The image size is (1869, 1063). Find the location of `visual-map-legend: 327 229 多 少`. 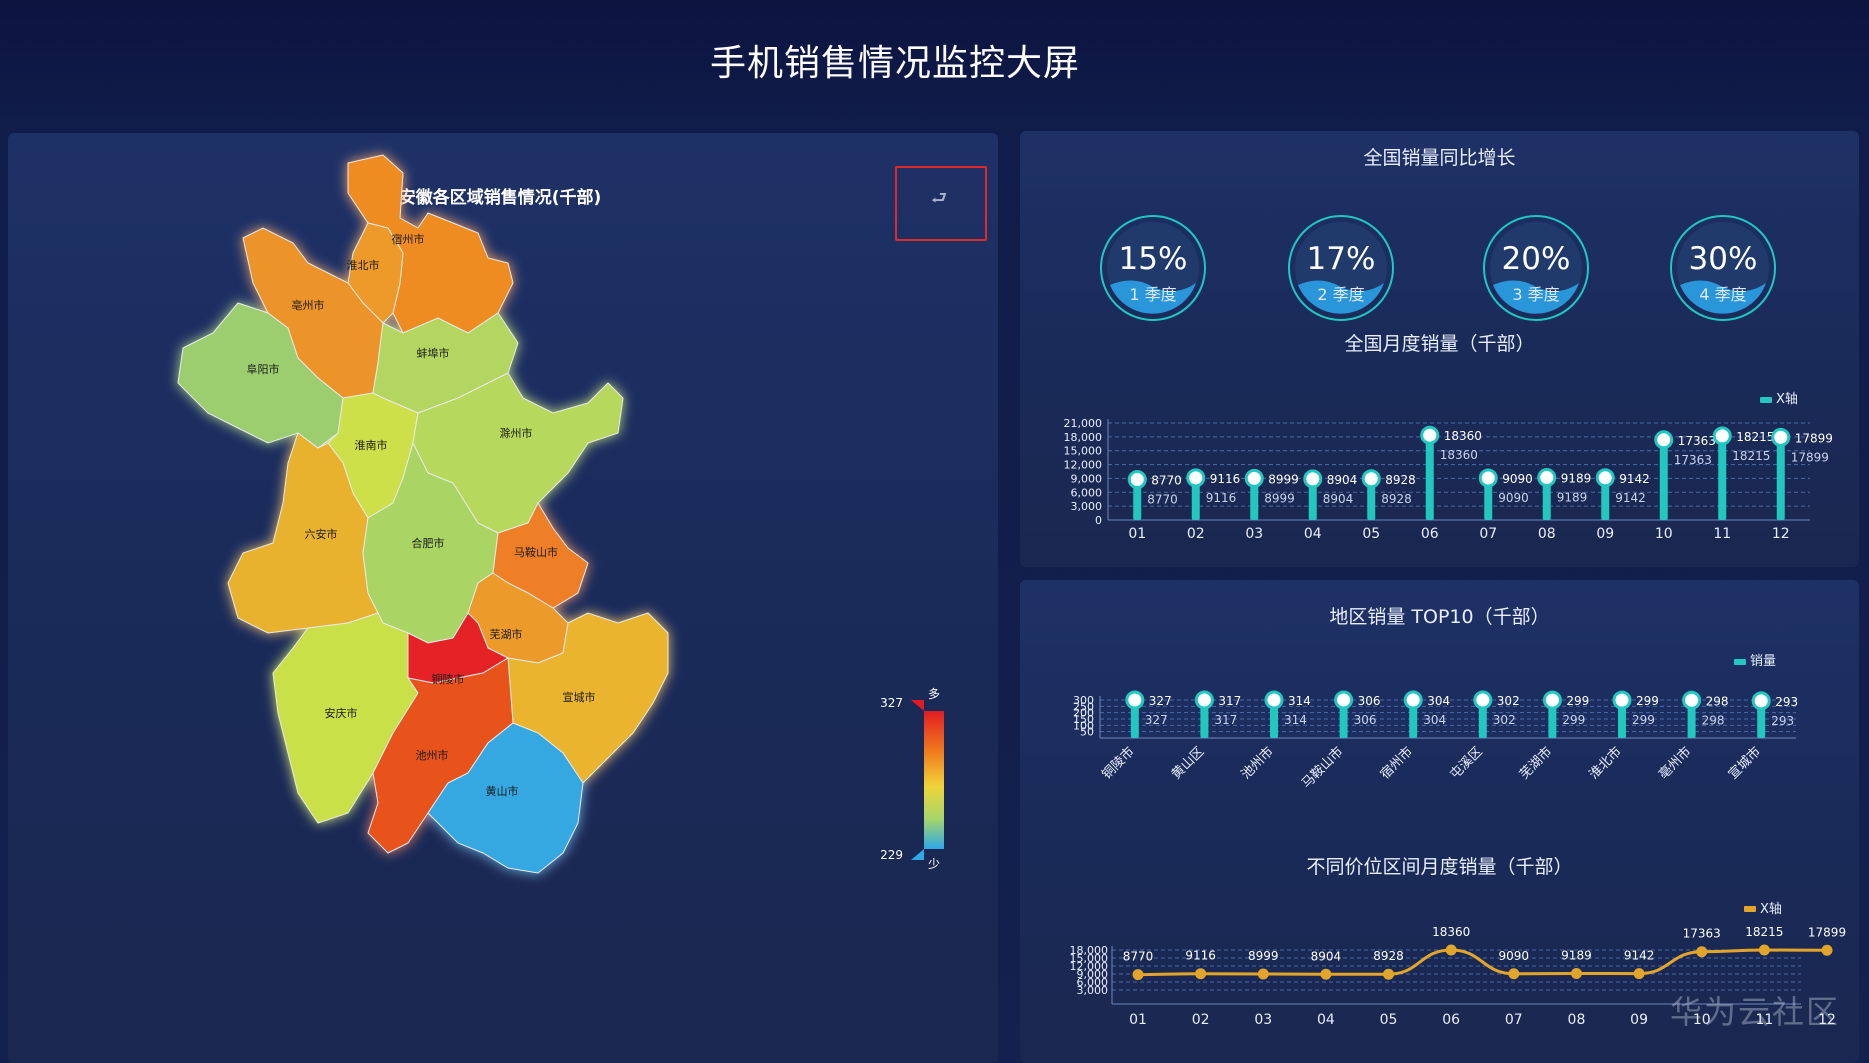

visual-map-legend: 327 229 多 少 is located at coordinates (912, 779).